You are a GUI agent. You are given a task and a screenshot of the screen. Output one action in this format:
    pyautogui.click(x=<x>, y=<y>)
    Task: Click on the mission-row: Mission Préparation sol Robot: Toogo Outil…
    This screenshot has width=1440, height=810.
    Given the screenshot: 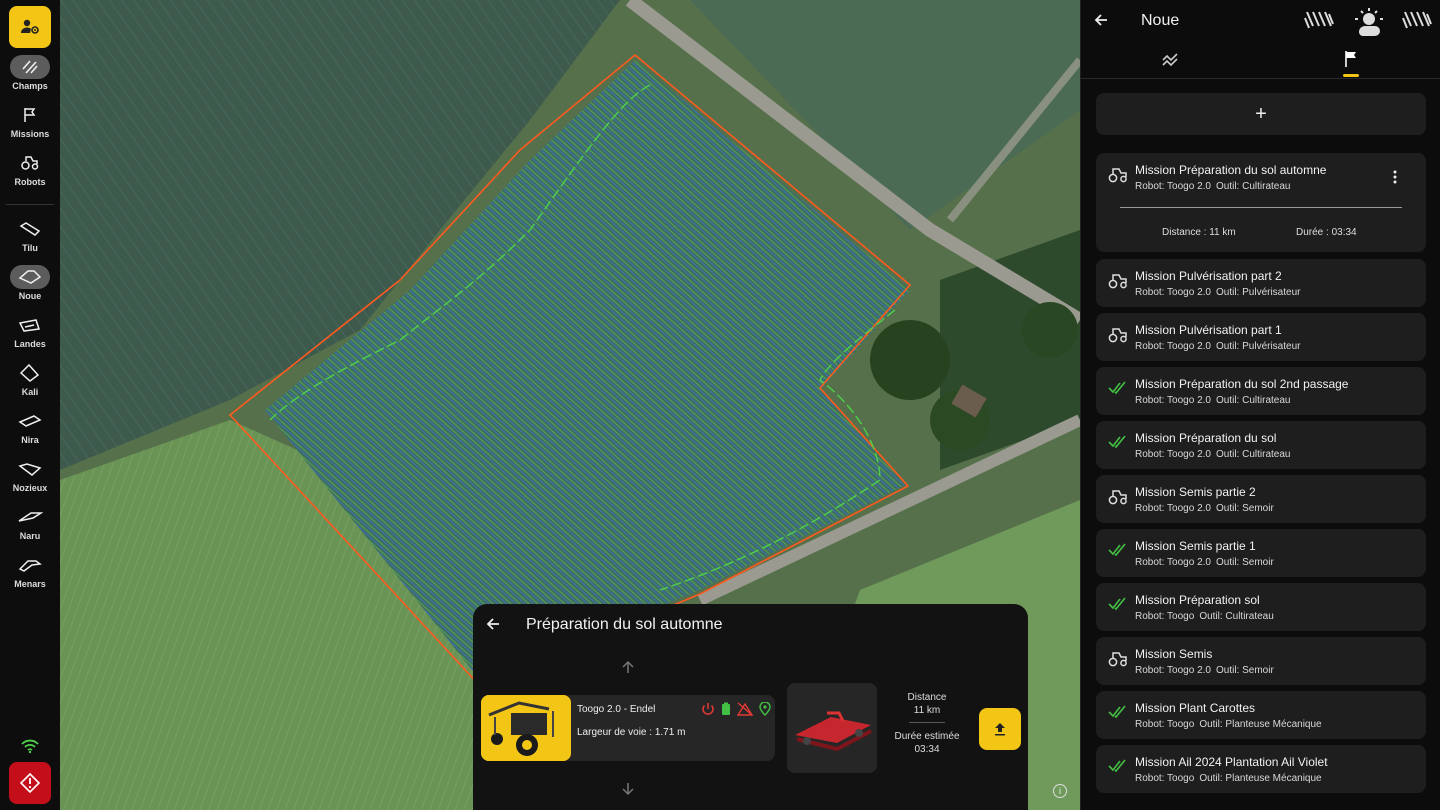 What is the action you would take?
    pyautogui.click(x=1261, y=607)
    